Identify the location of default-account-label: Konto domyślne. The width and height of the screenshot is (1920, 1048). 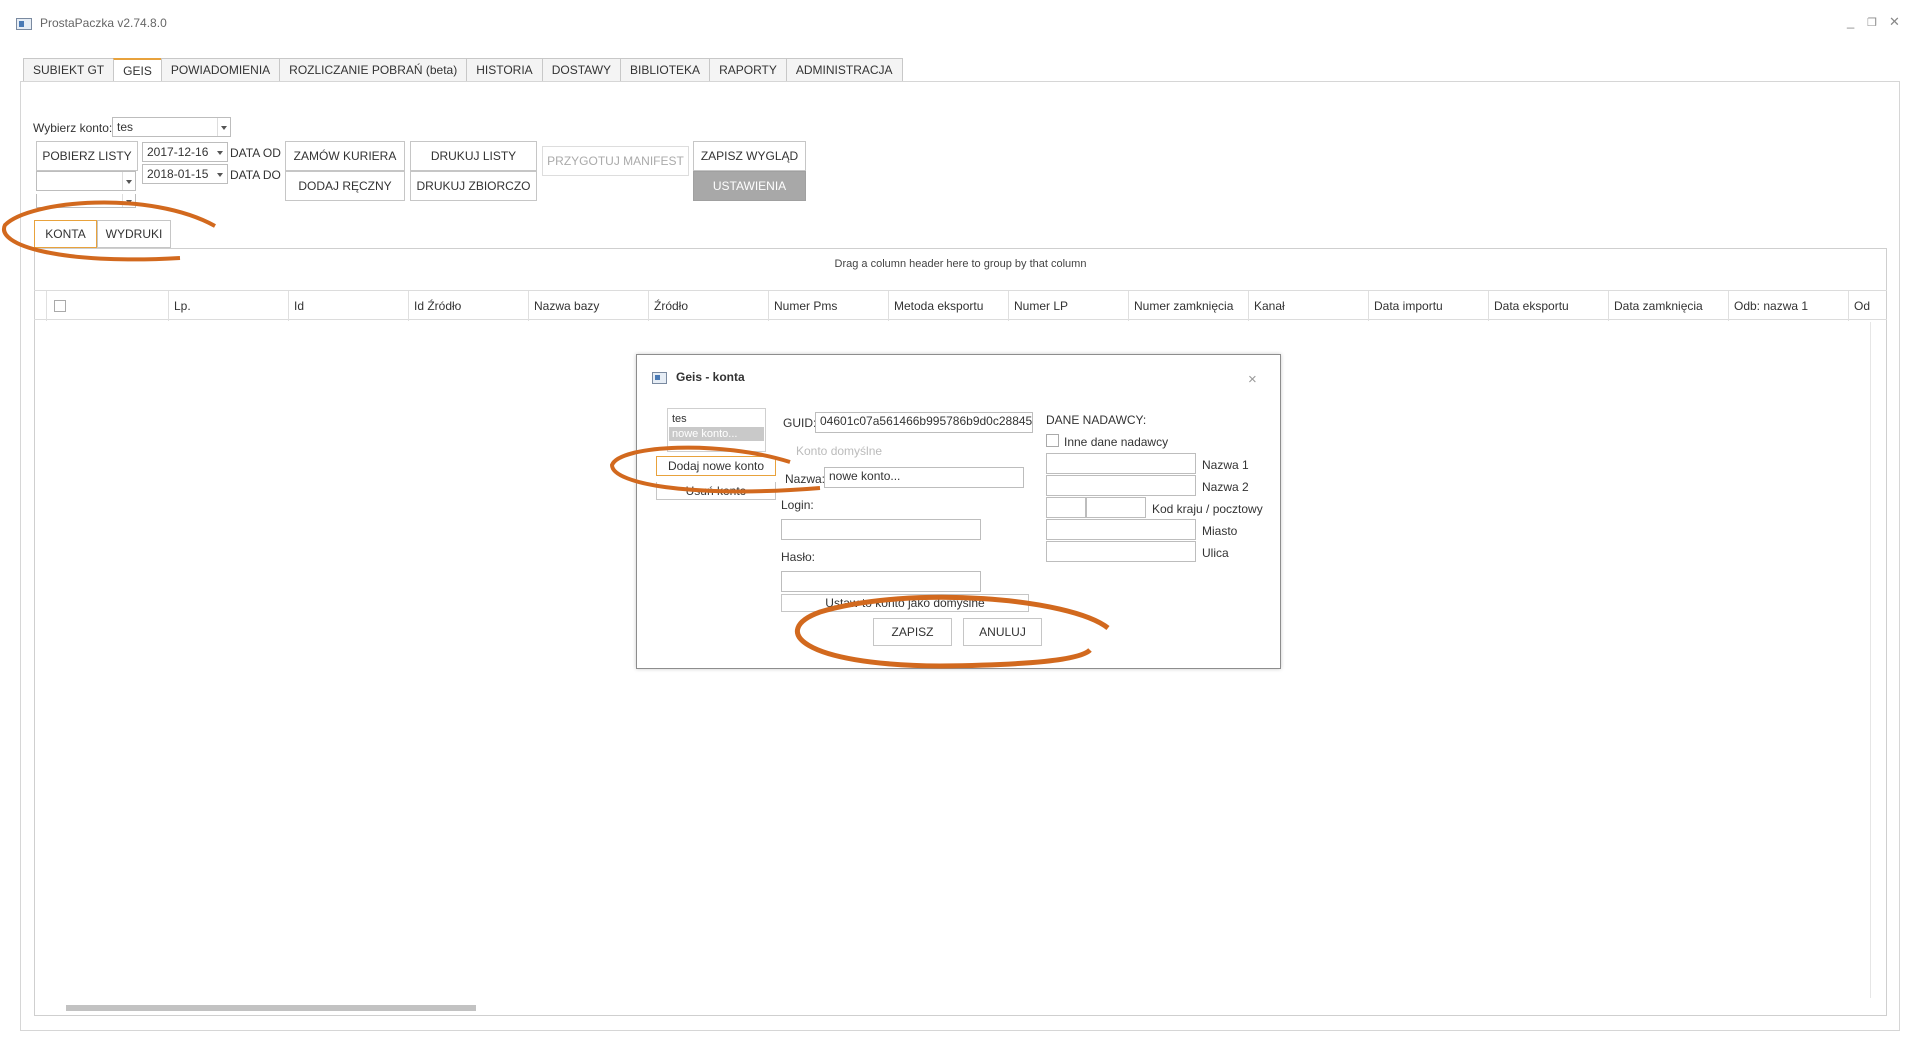
(839, 451).